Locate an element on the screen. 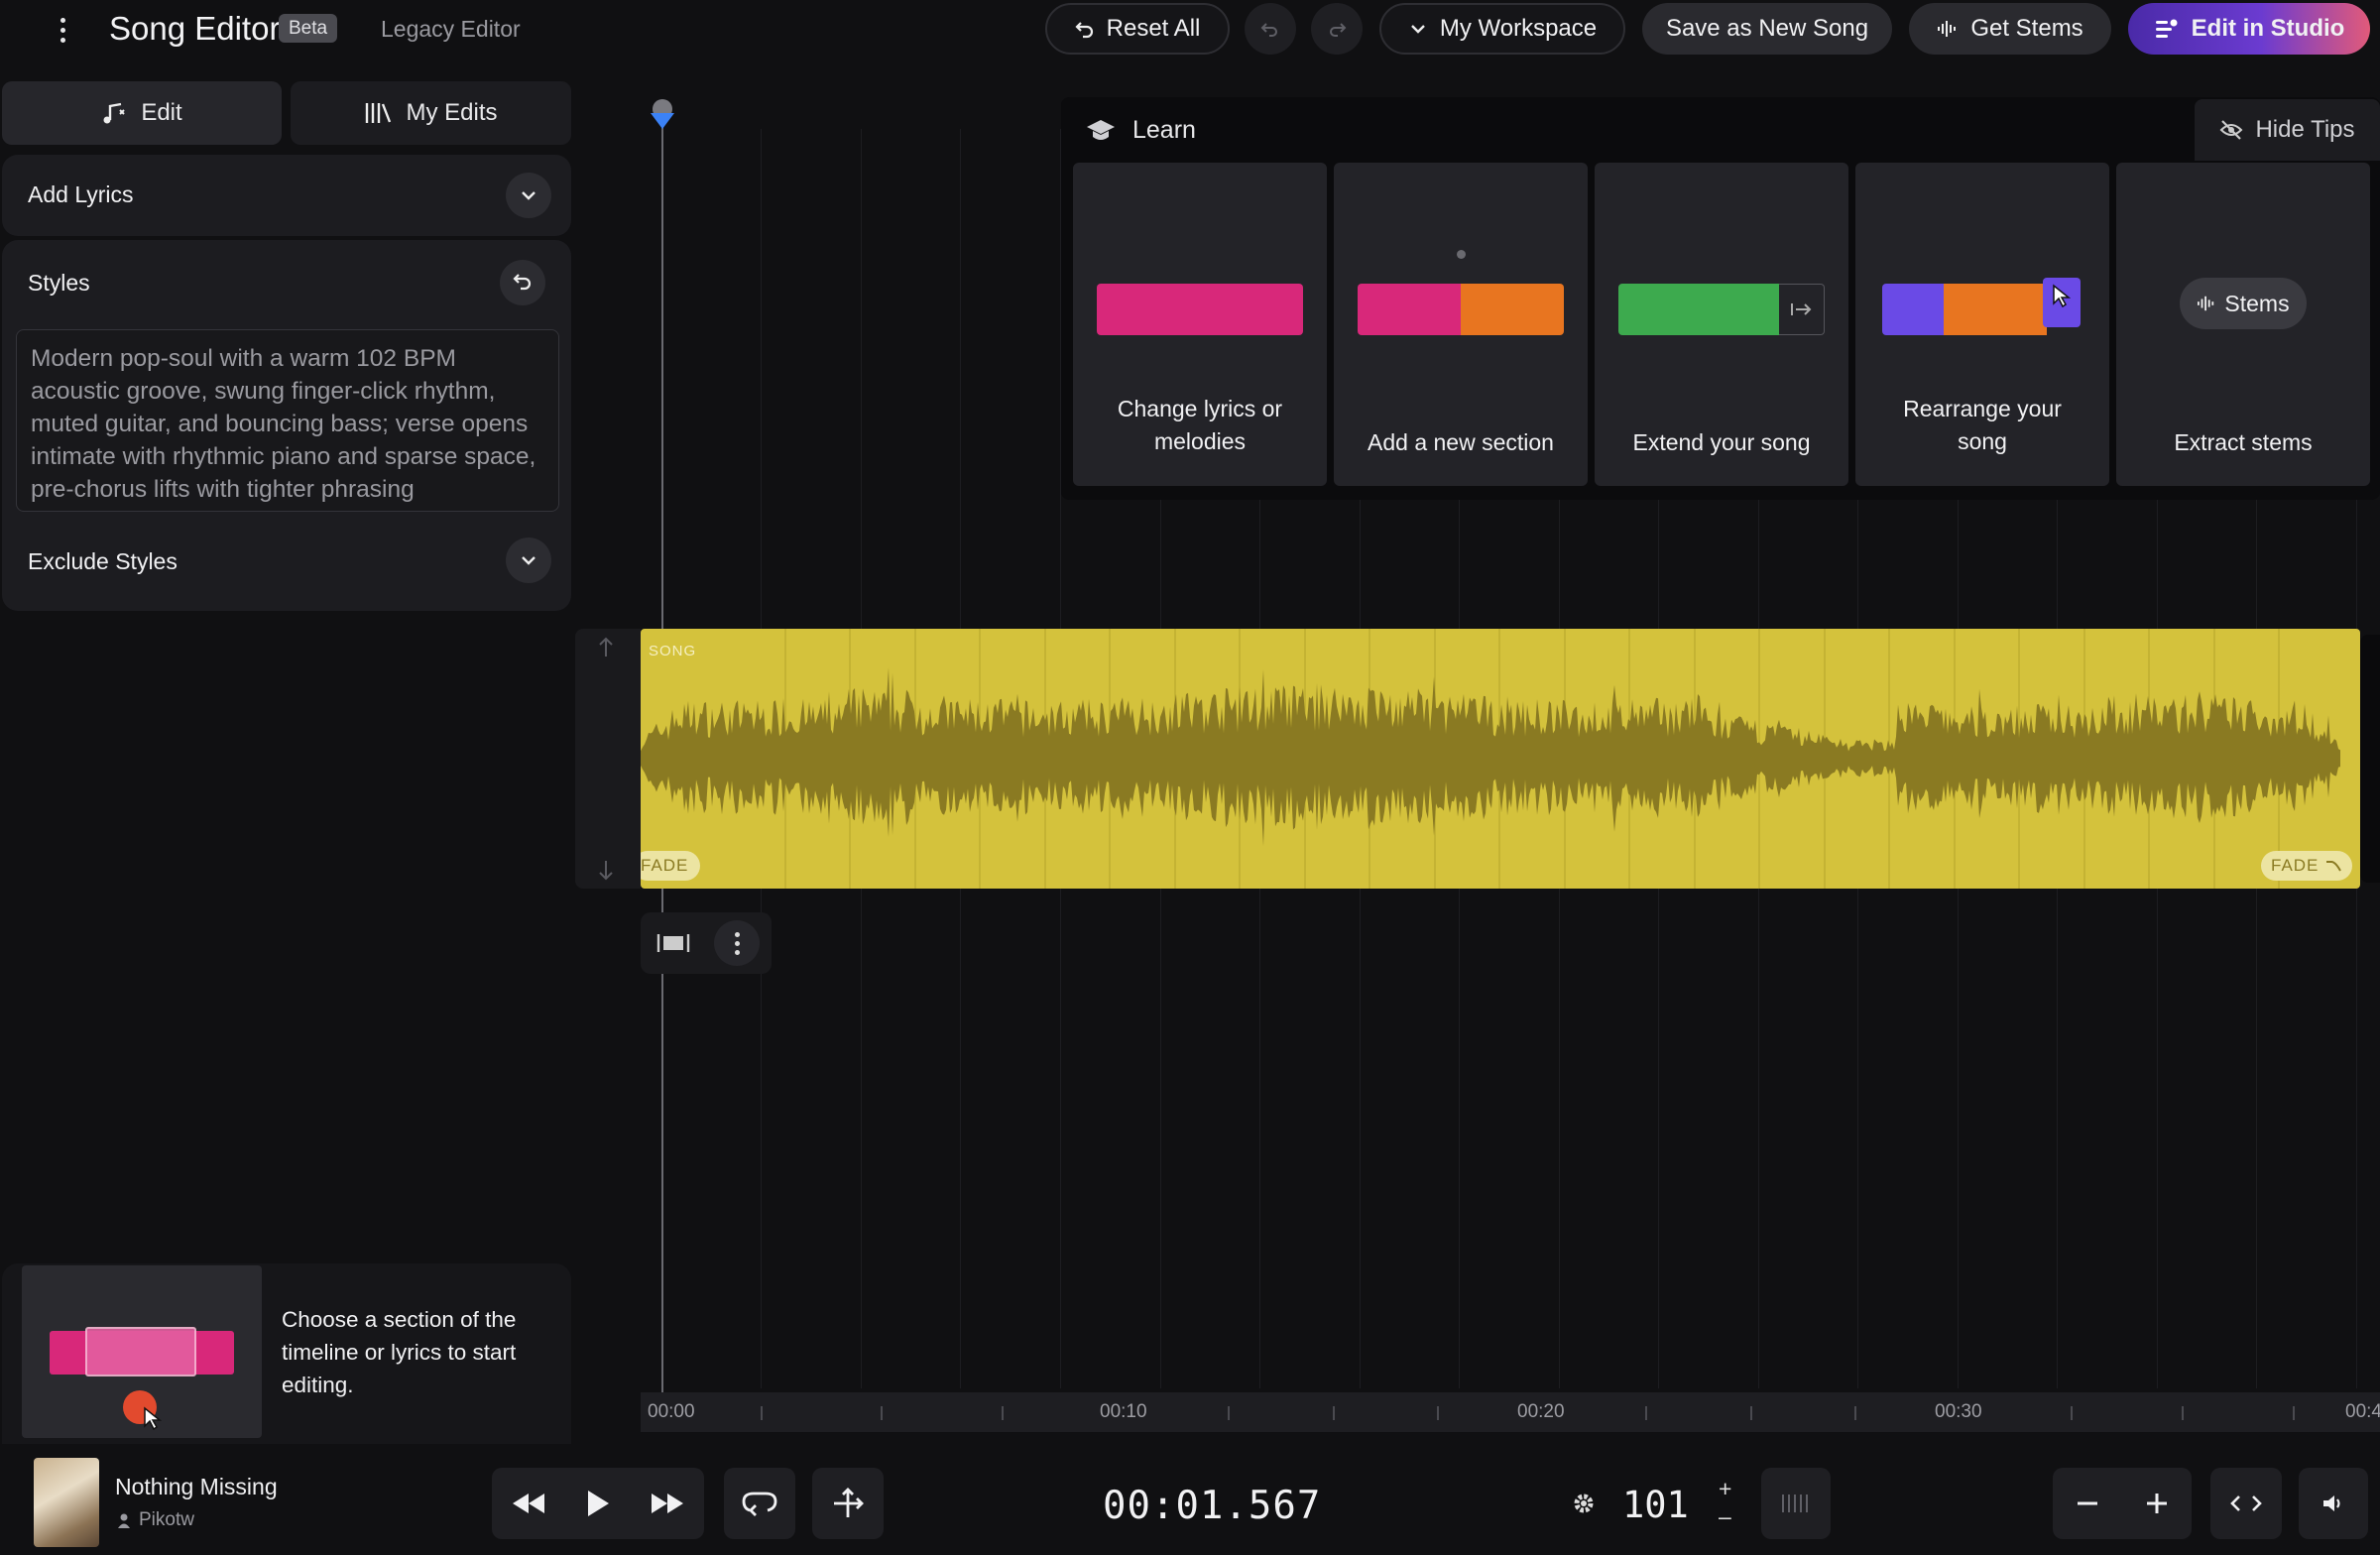  cursor-icon is located at coordinates (153, 1418).